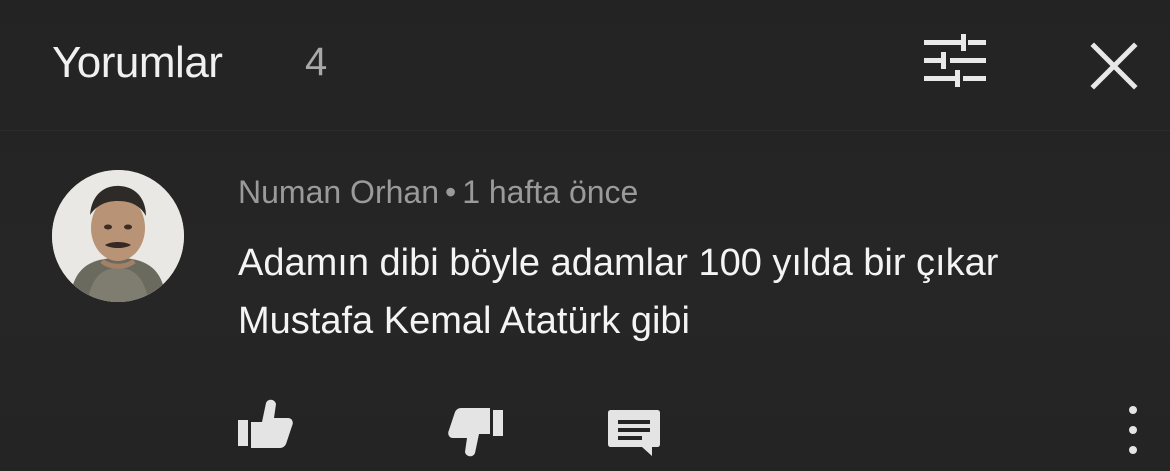 Image resolution: width=1170 pixels, height=471 pixels. I want to click on thumbs-up-icon, so click(265, 423).